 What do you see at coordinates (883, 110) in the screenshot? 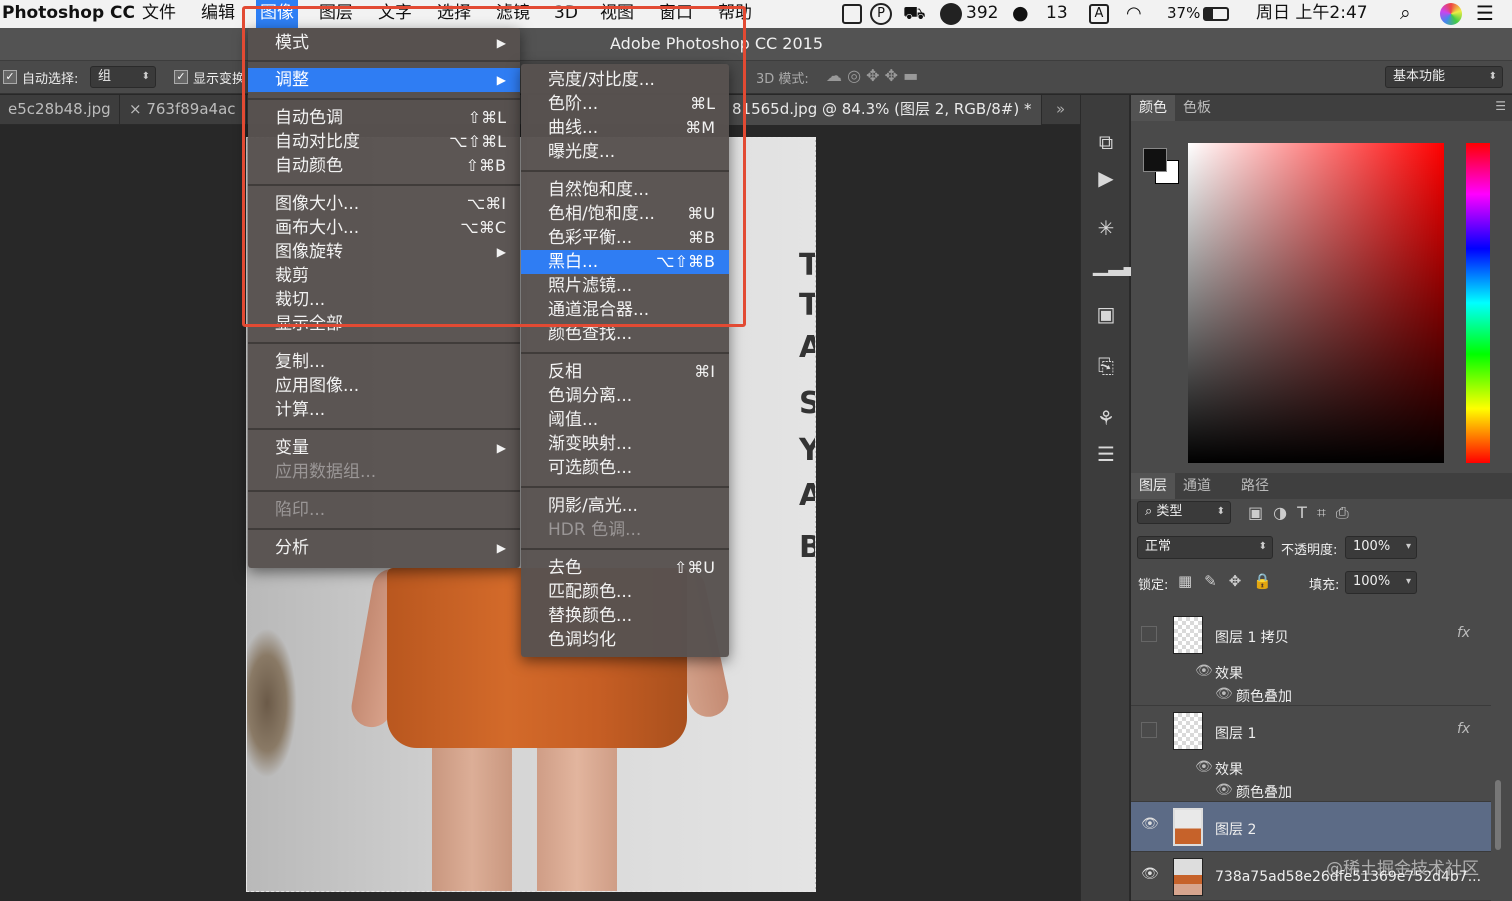
I see `tab-doc-current: 81565d.jpg @ 84.3% (图层 2, RGB/8#) *` at bounding box center [883, 110].